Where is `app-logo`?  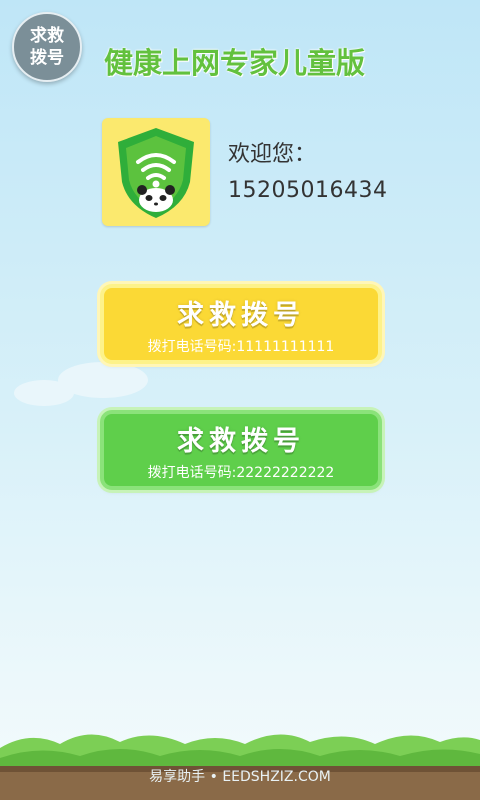
app-logo is located at coordinates (156, 172).